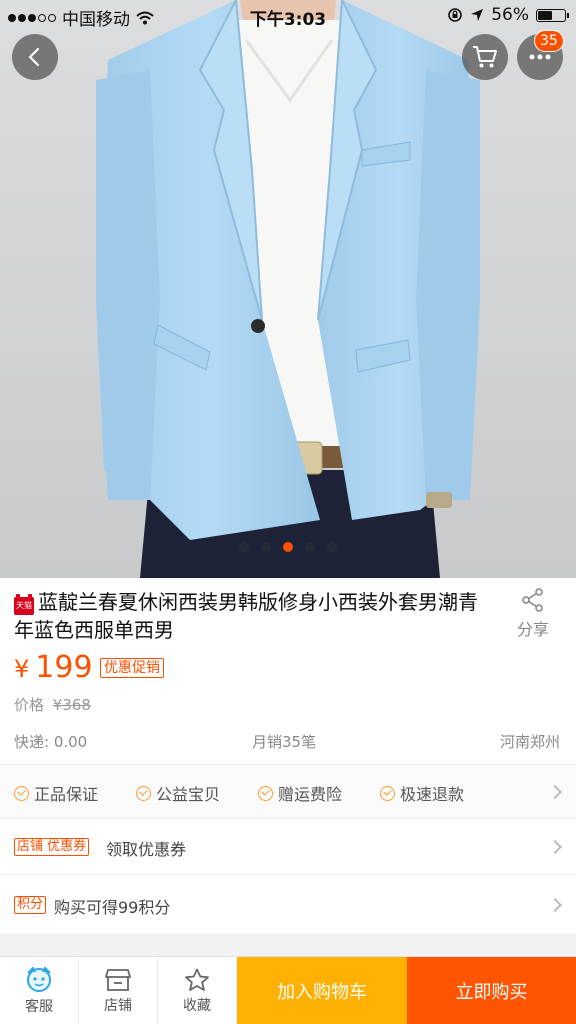 This screenshot has height=1024, width=576. I want to click on store-icon, so click(118, 979).